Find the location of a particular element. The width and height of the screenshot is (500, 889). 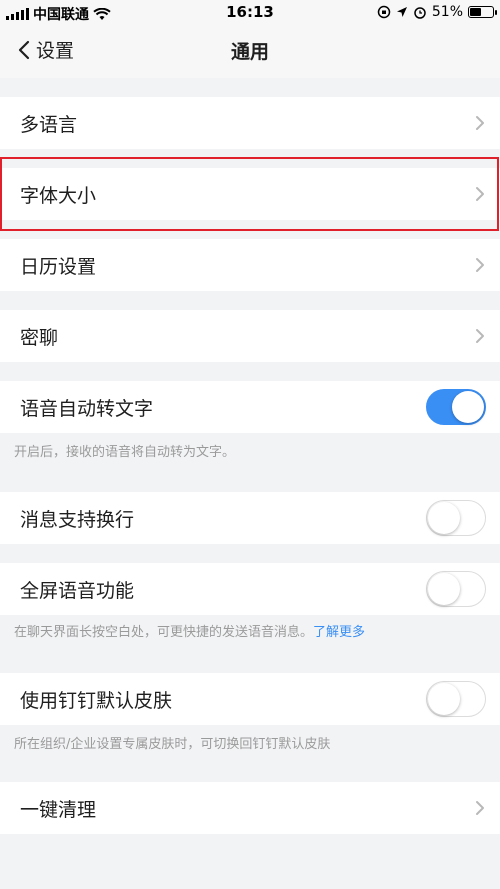

settings-row-default-skin: 使用钉钉默认皮肤 is located at coordinates (250, 699).